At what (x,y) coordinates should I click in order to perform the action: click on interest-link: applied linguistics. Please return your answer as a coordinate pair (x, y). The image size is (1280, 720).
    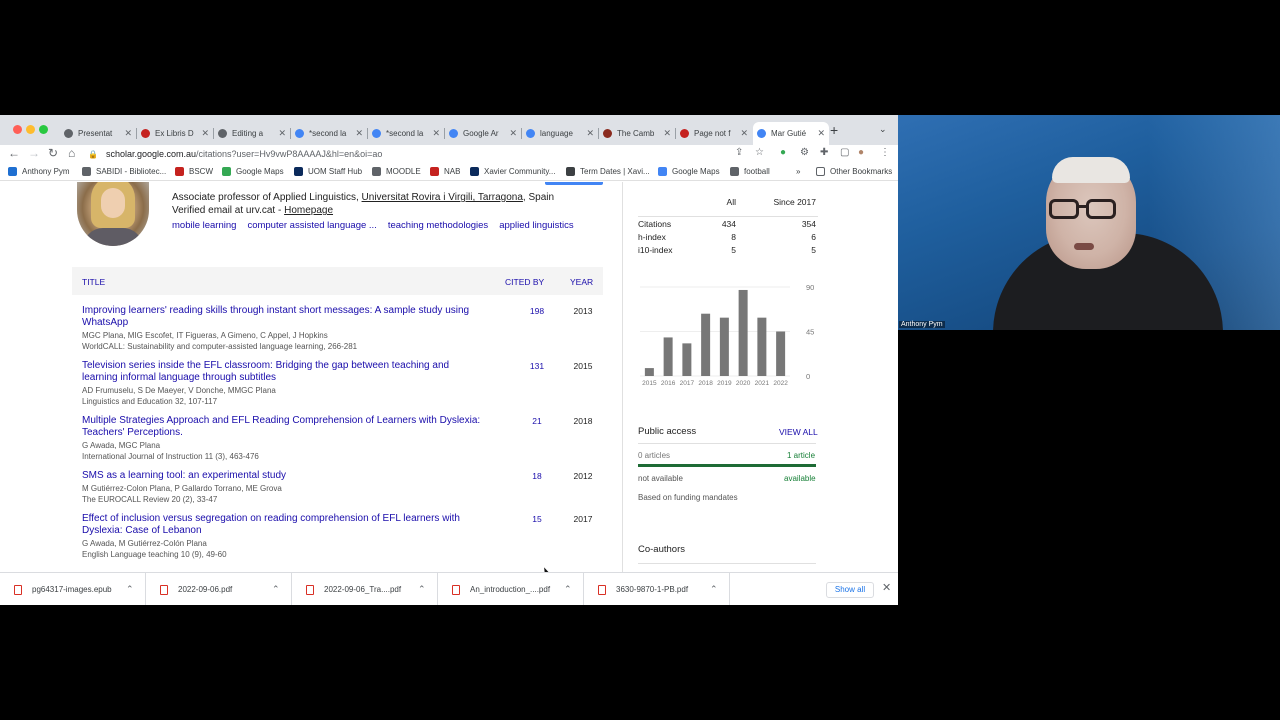
    Looking at the image, I should click on (536, 225).